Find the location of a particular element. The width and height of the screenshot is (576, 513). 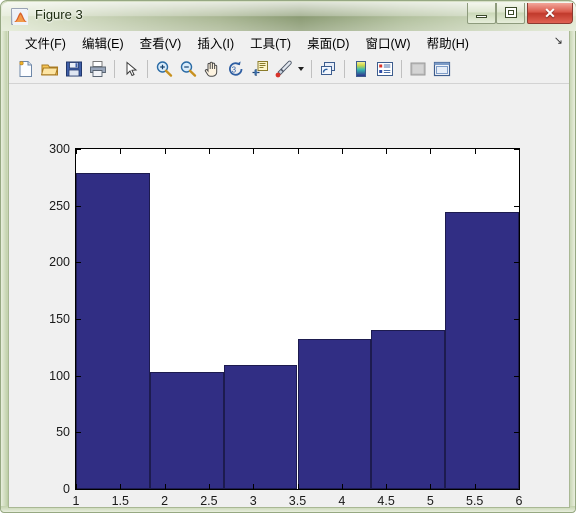

x-axis-tick-label: 2 is located at coordinates (165, 501).